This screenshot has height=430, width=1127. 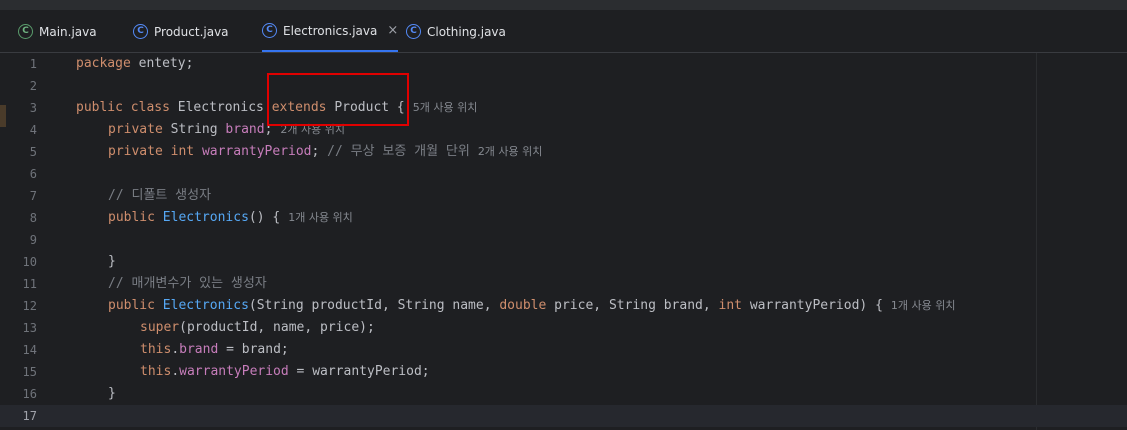 I want to click on line-number: 11, so click(x=29, y=284).